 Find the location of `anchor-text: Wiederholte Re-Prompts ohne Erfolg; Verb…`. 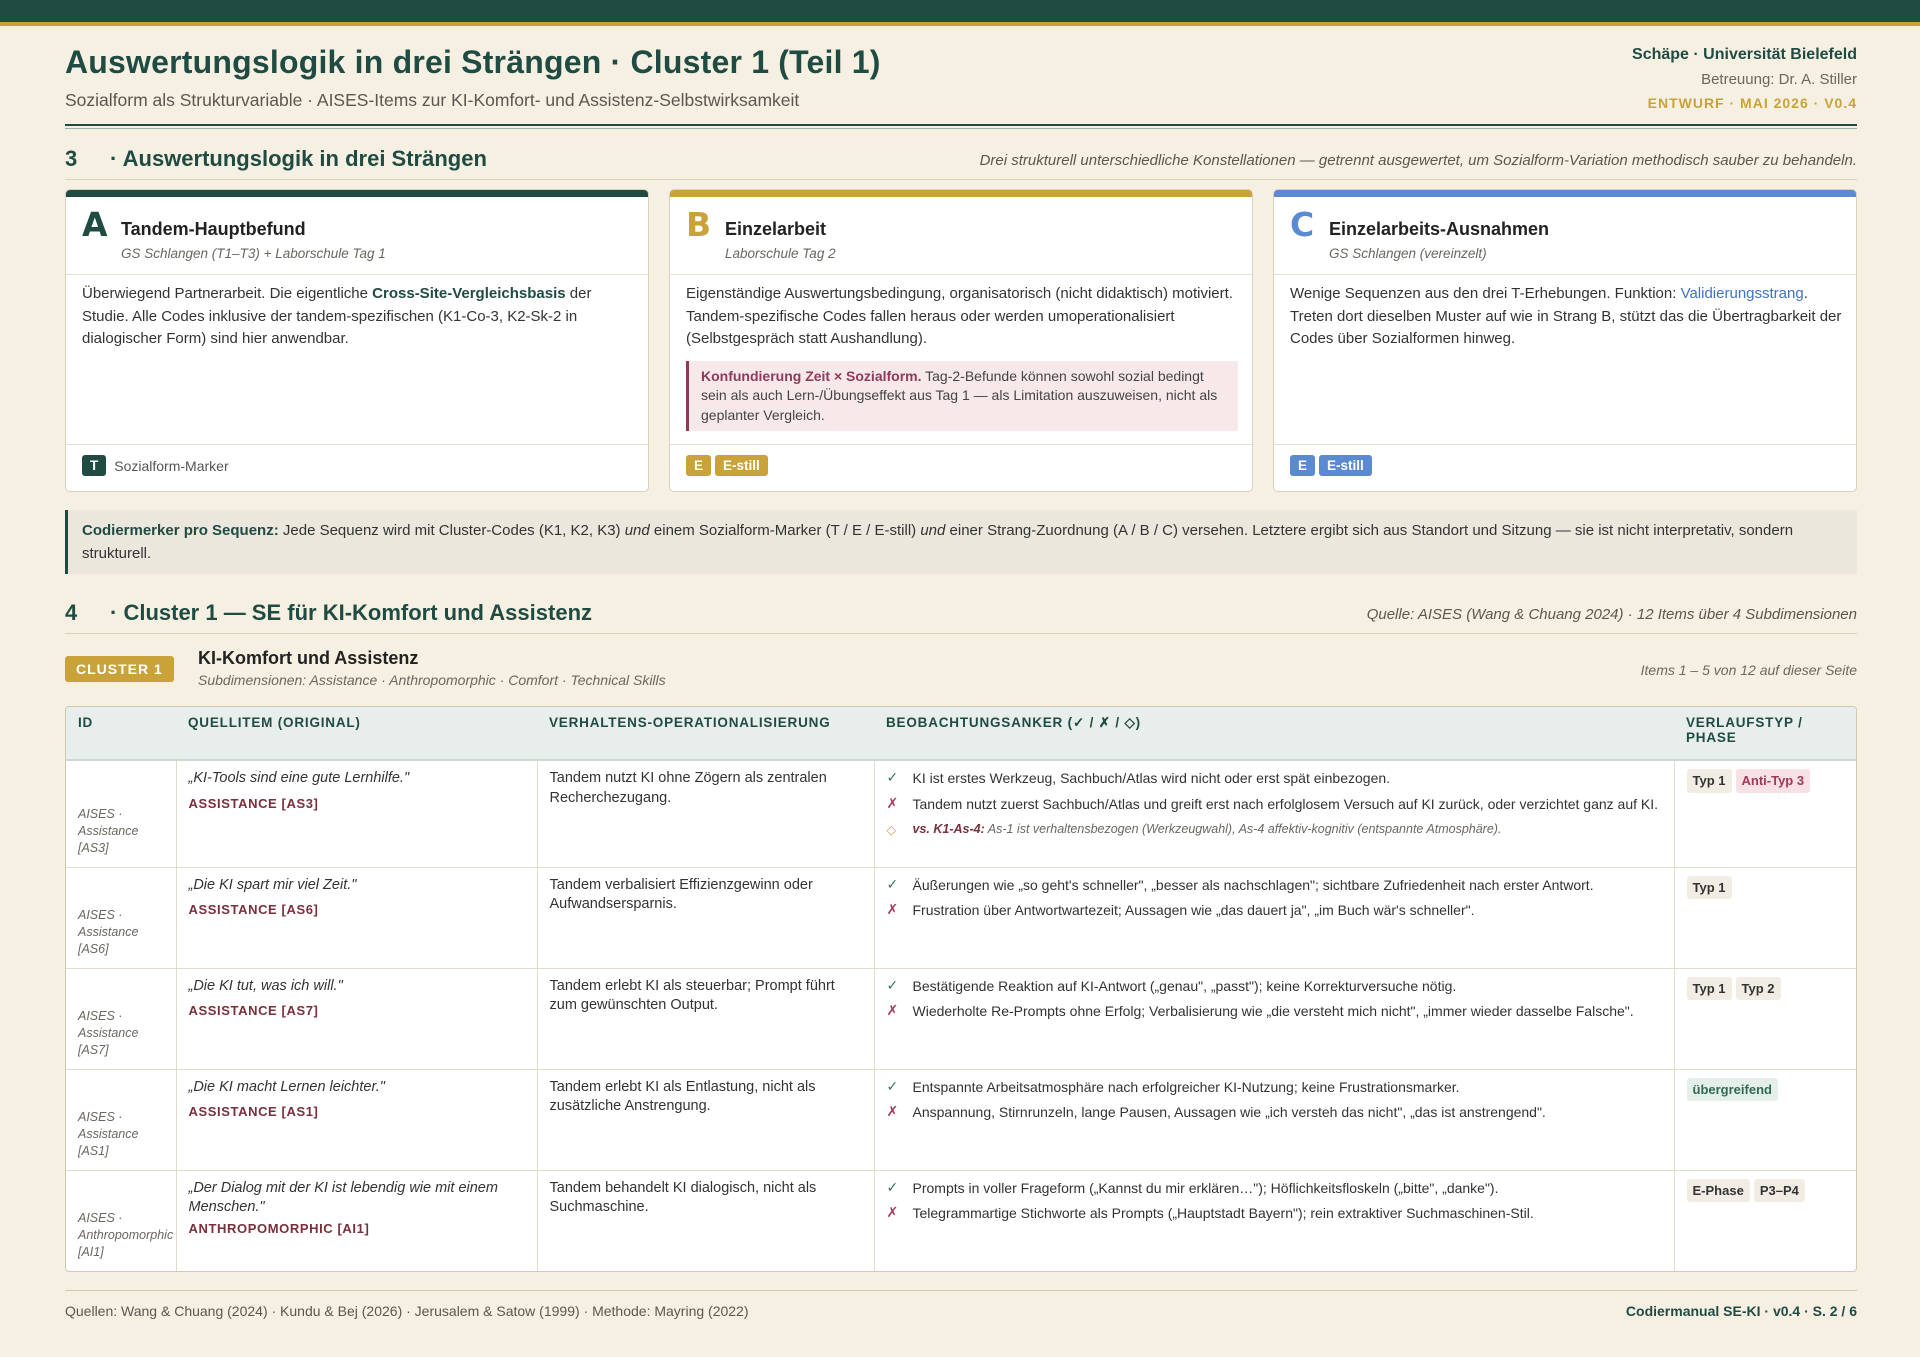

anchor-text: Wiederholte Re-Prompts ohne Erfolg; Verb… is located at coordinates (1273, 1011).